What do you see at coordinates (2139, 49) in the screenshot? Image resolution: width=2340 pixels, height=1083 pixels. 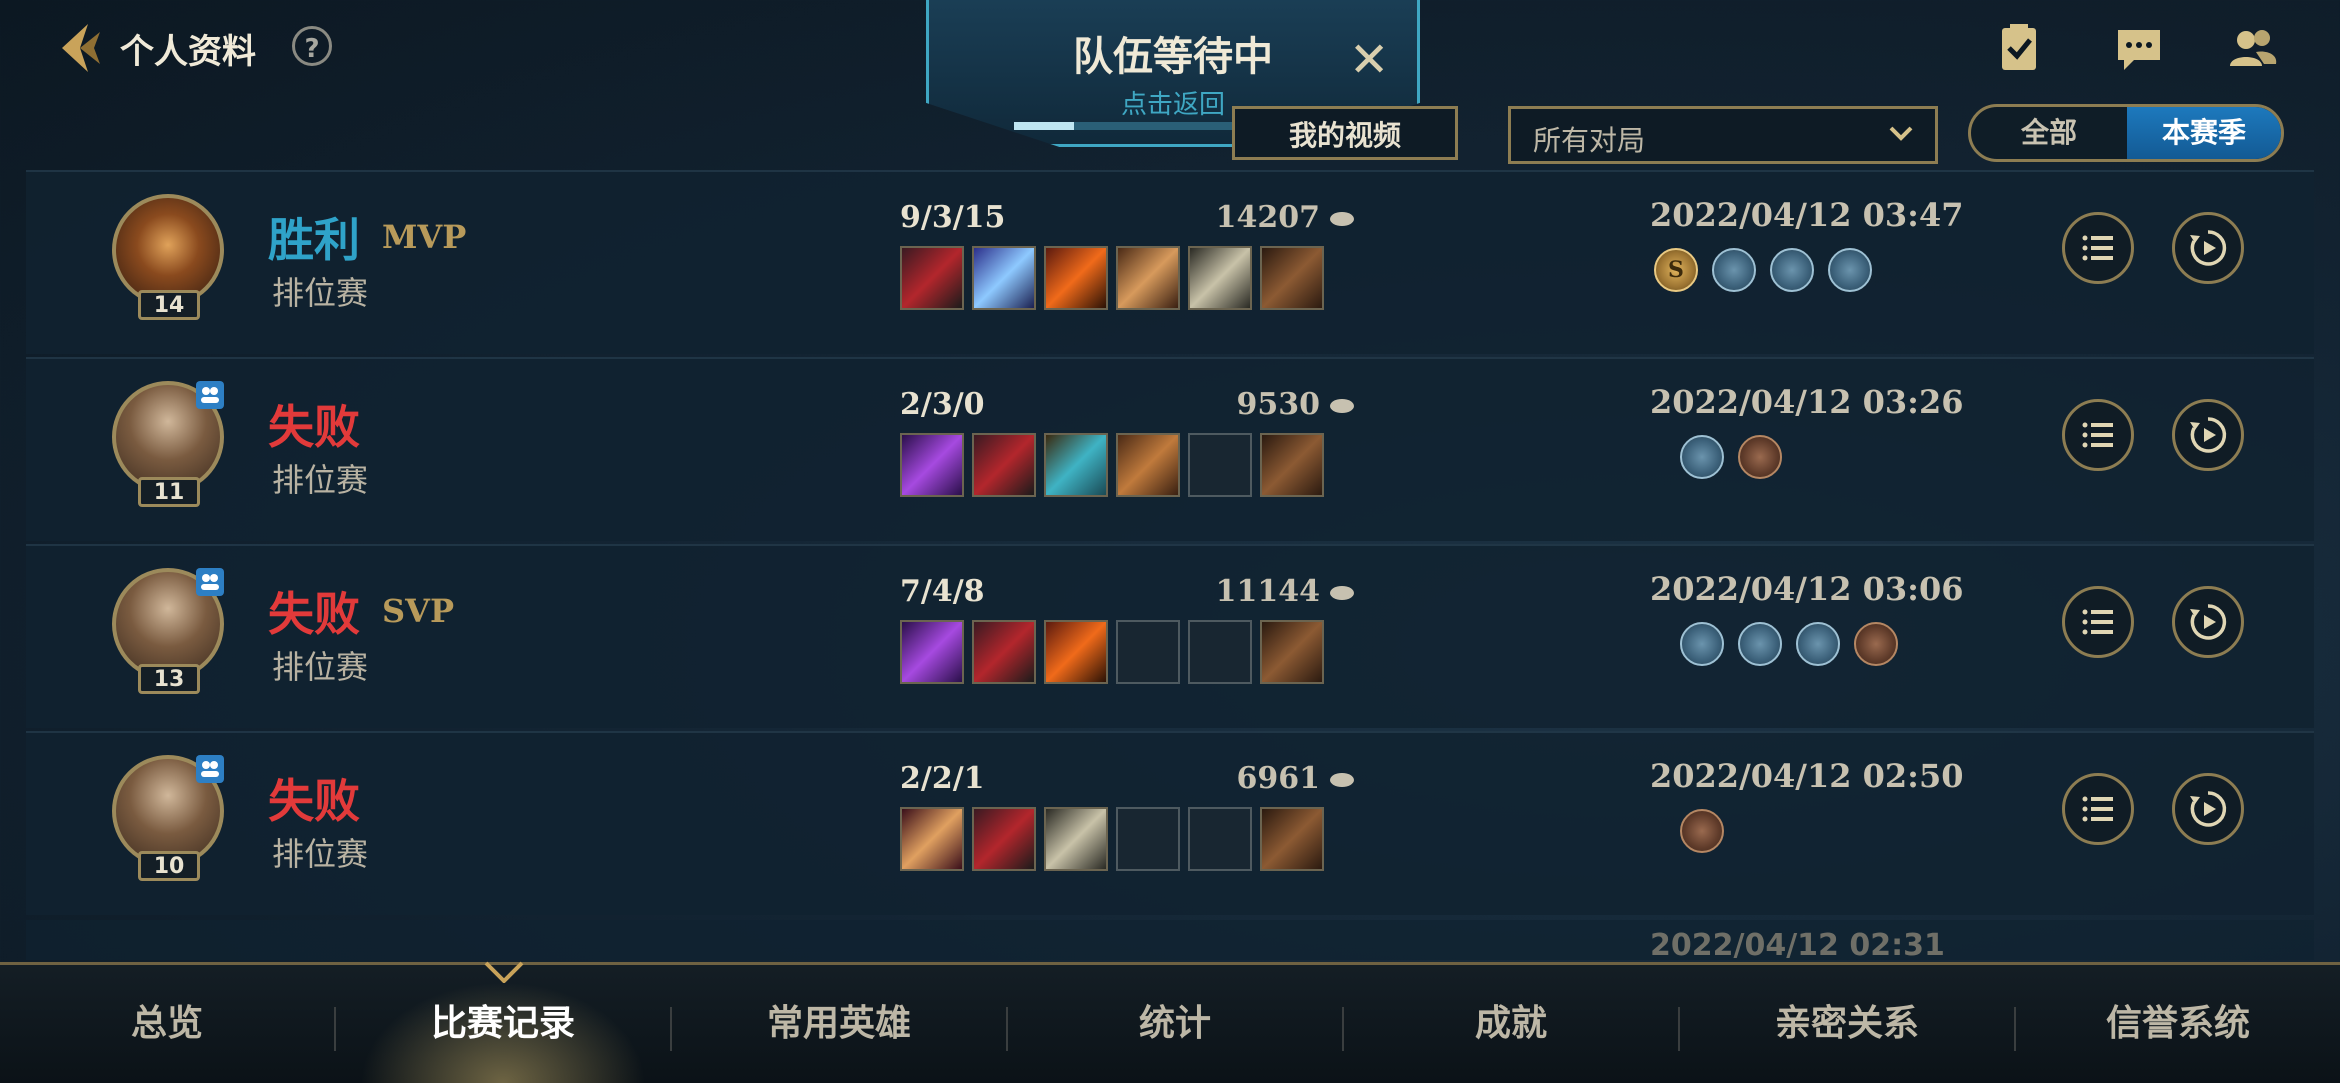 I see `chat-icon` at bounding box center [2139, 49].